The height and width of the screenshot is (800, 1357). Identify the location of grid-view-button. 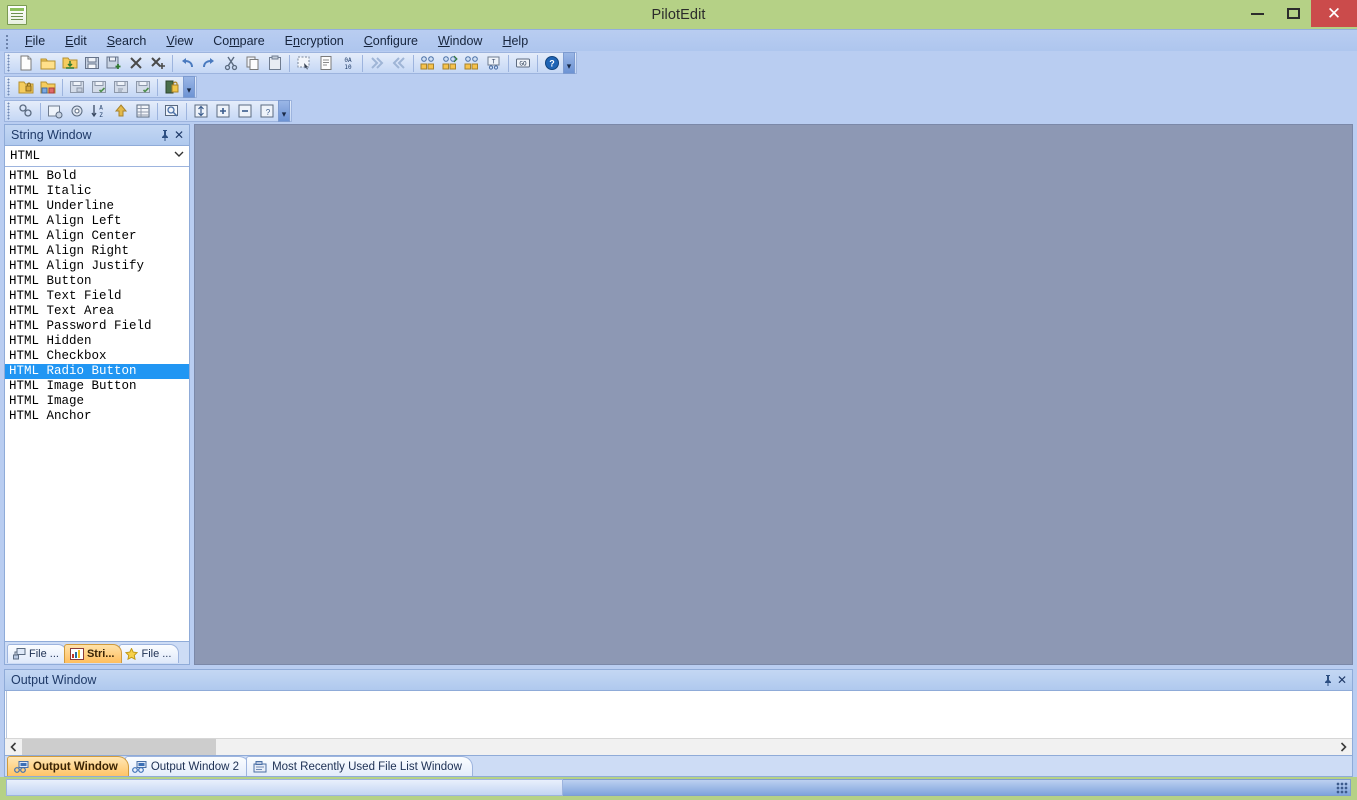
(143, 111).